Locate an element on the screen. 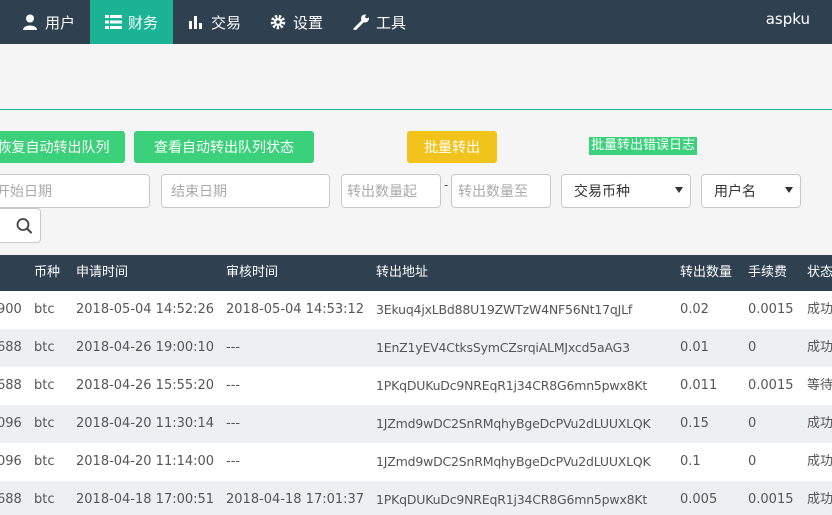 Image resolution: width=832 pixels, height=515 pixels. column-header-review-time: 审核时间 is located at coordinates (252, 272).